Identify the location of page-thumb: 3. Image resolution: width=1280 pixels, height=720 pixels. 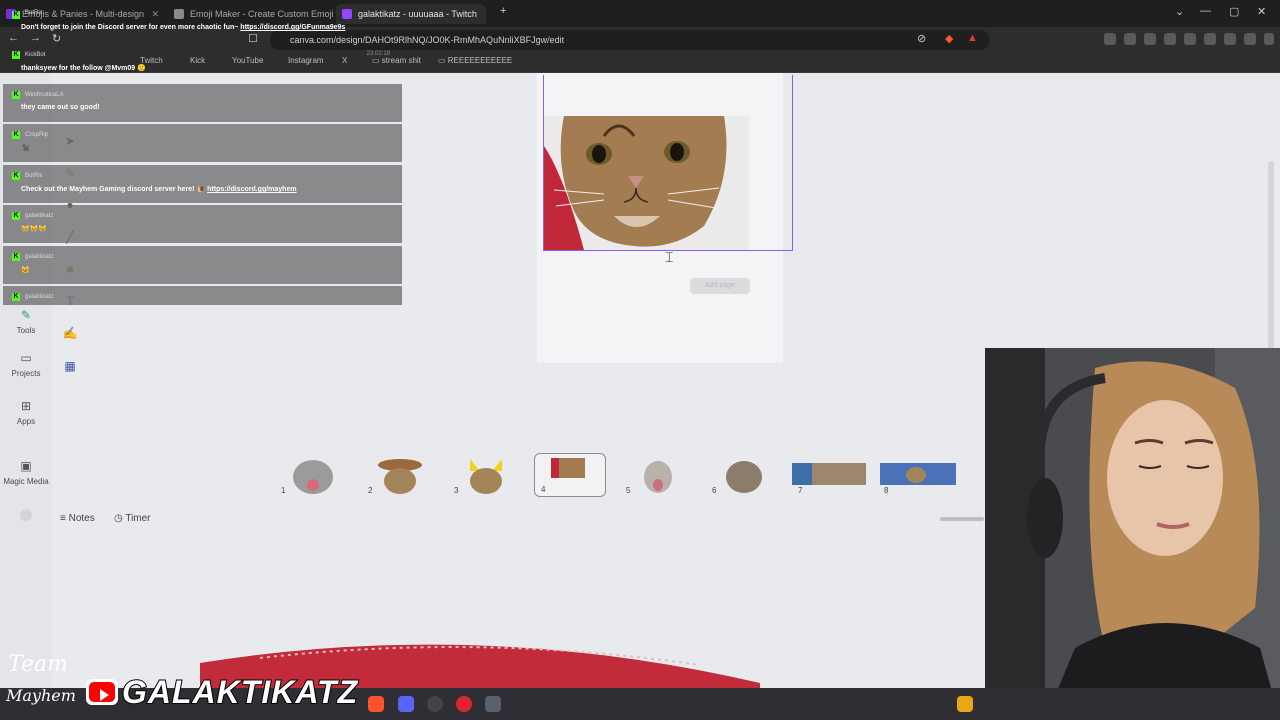
(484, 475).